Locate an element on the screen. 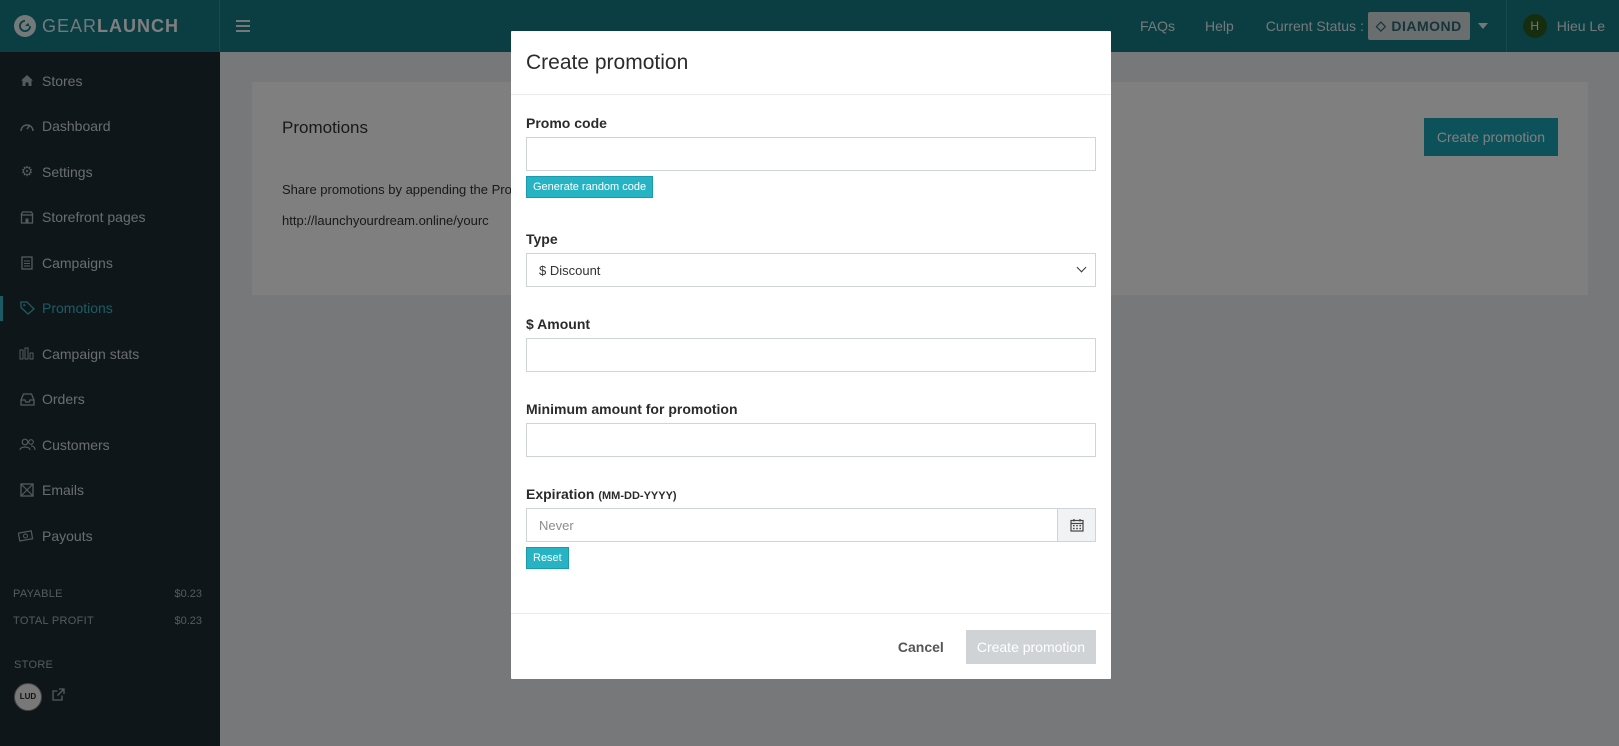 This screenshot has height=746, width=1619. minimum-amount-label: Minimum amount for promotion is located at coordinates (632, 409).